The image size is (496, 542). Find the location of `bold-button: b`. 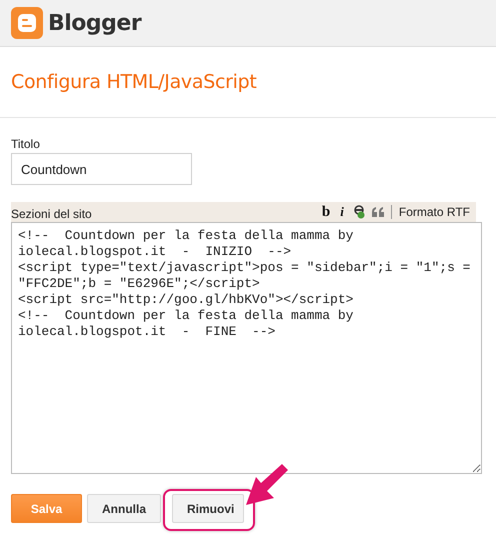

bold-button: b is located at coordinates (326, 212).